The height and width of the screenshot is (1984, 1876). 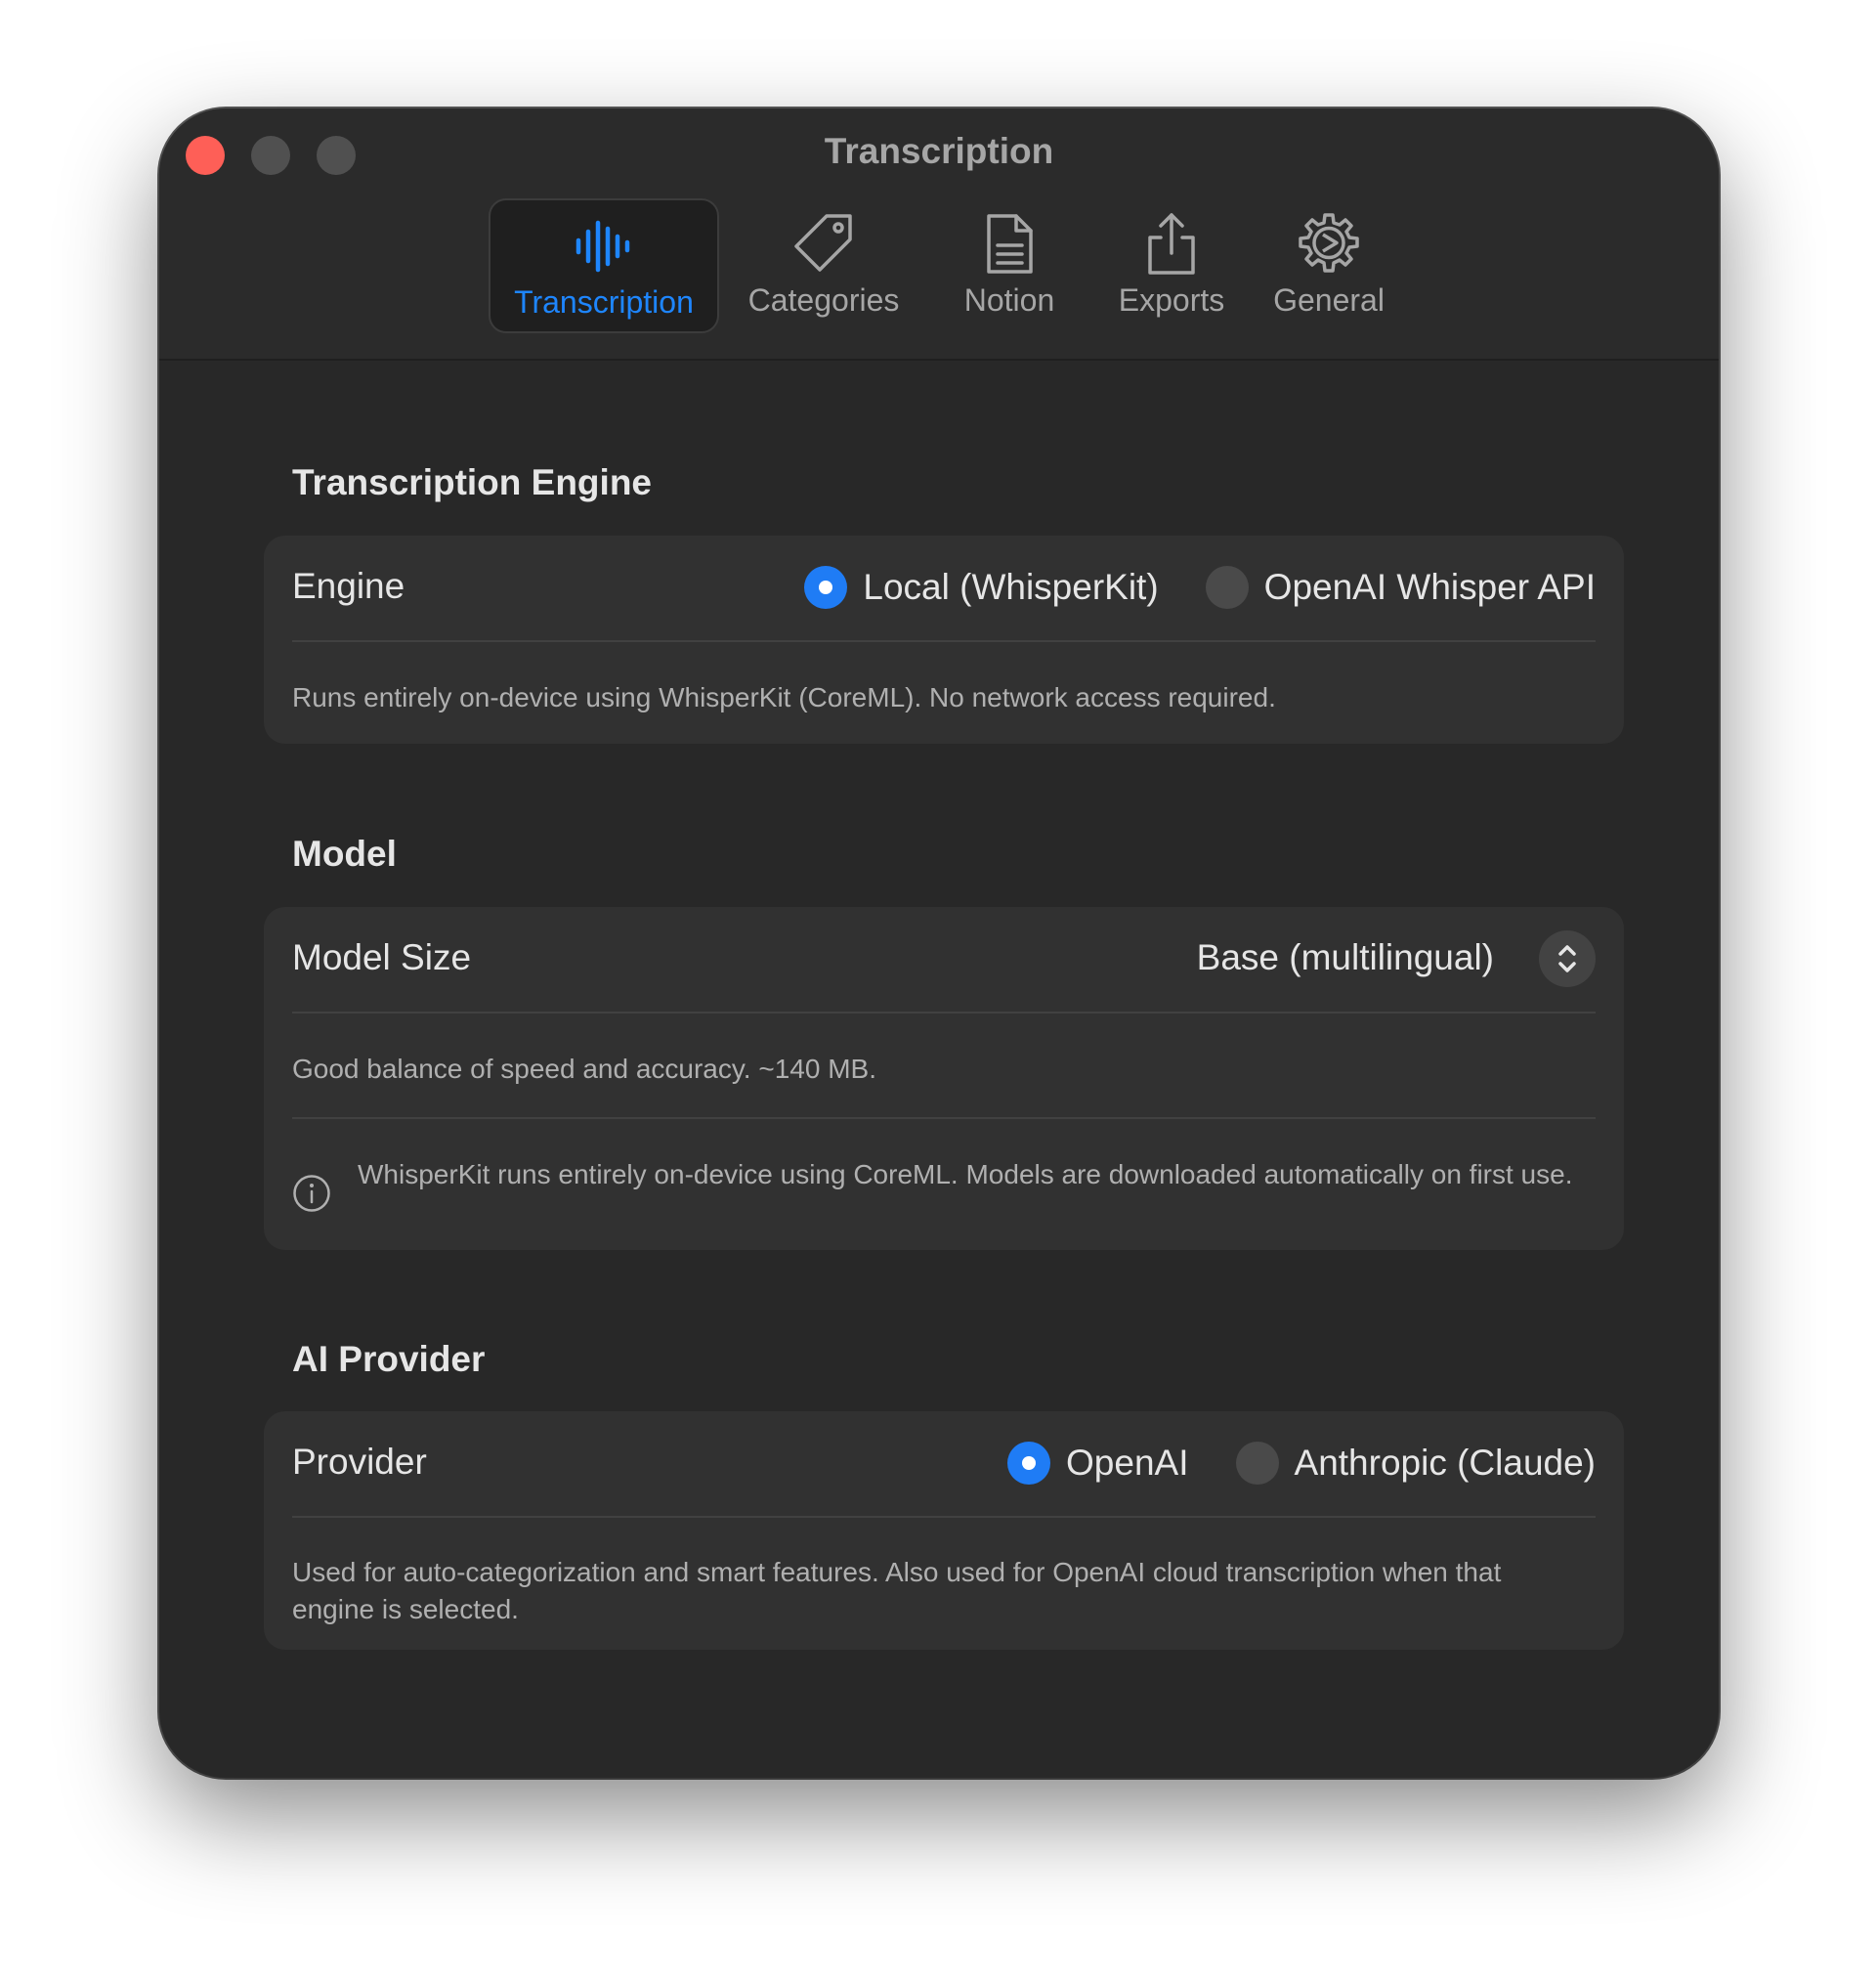 What do you see at coordinates (944, 959) in the screenshot?
I see `model-size-row: Model Size Base (multilingual)` at bounding box center [944, 959].